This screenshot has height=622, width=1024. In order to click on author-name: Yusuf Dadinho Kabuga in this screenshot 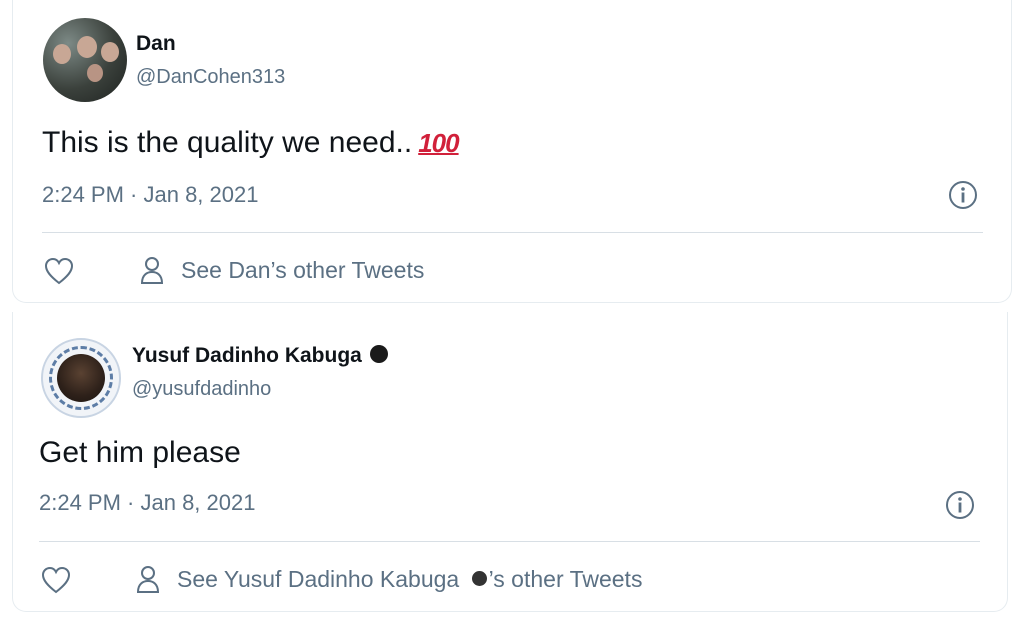, I will do `click(260, 356)`.